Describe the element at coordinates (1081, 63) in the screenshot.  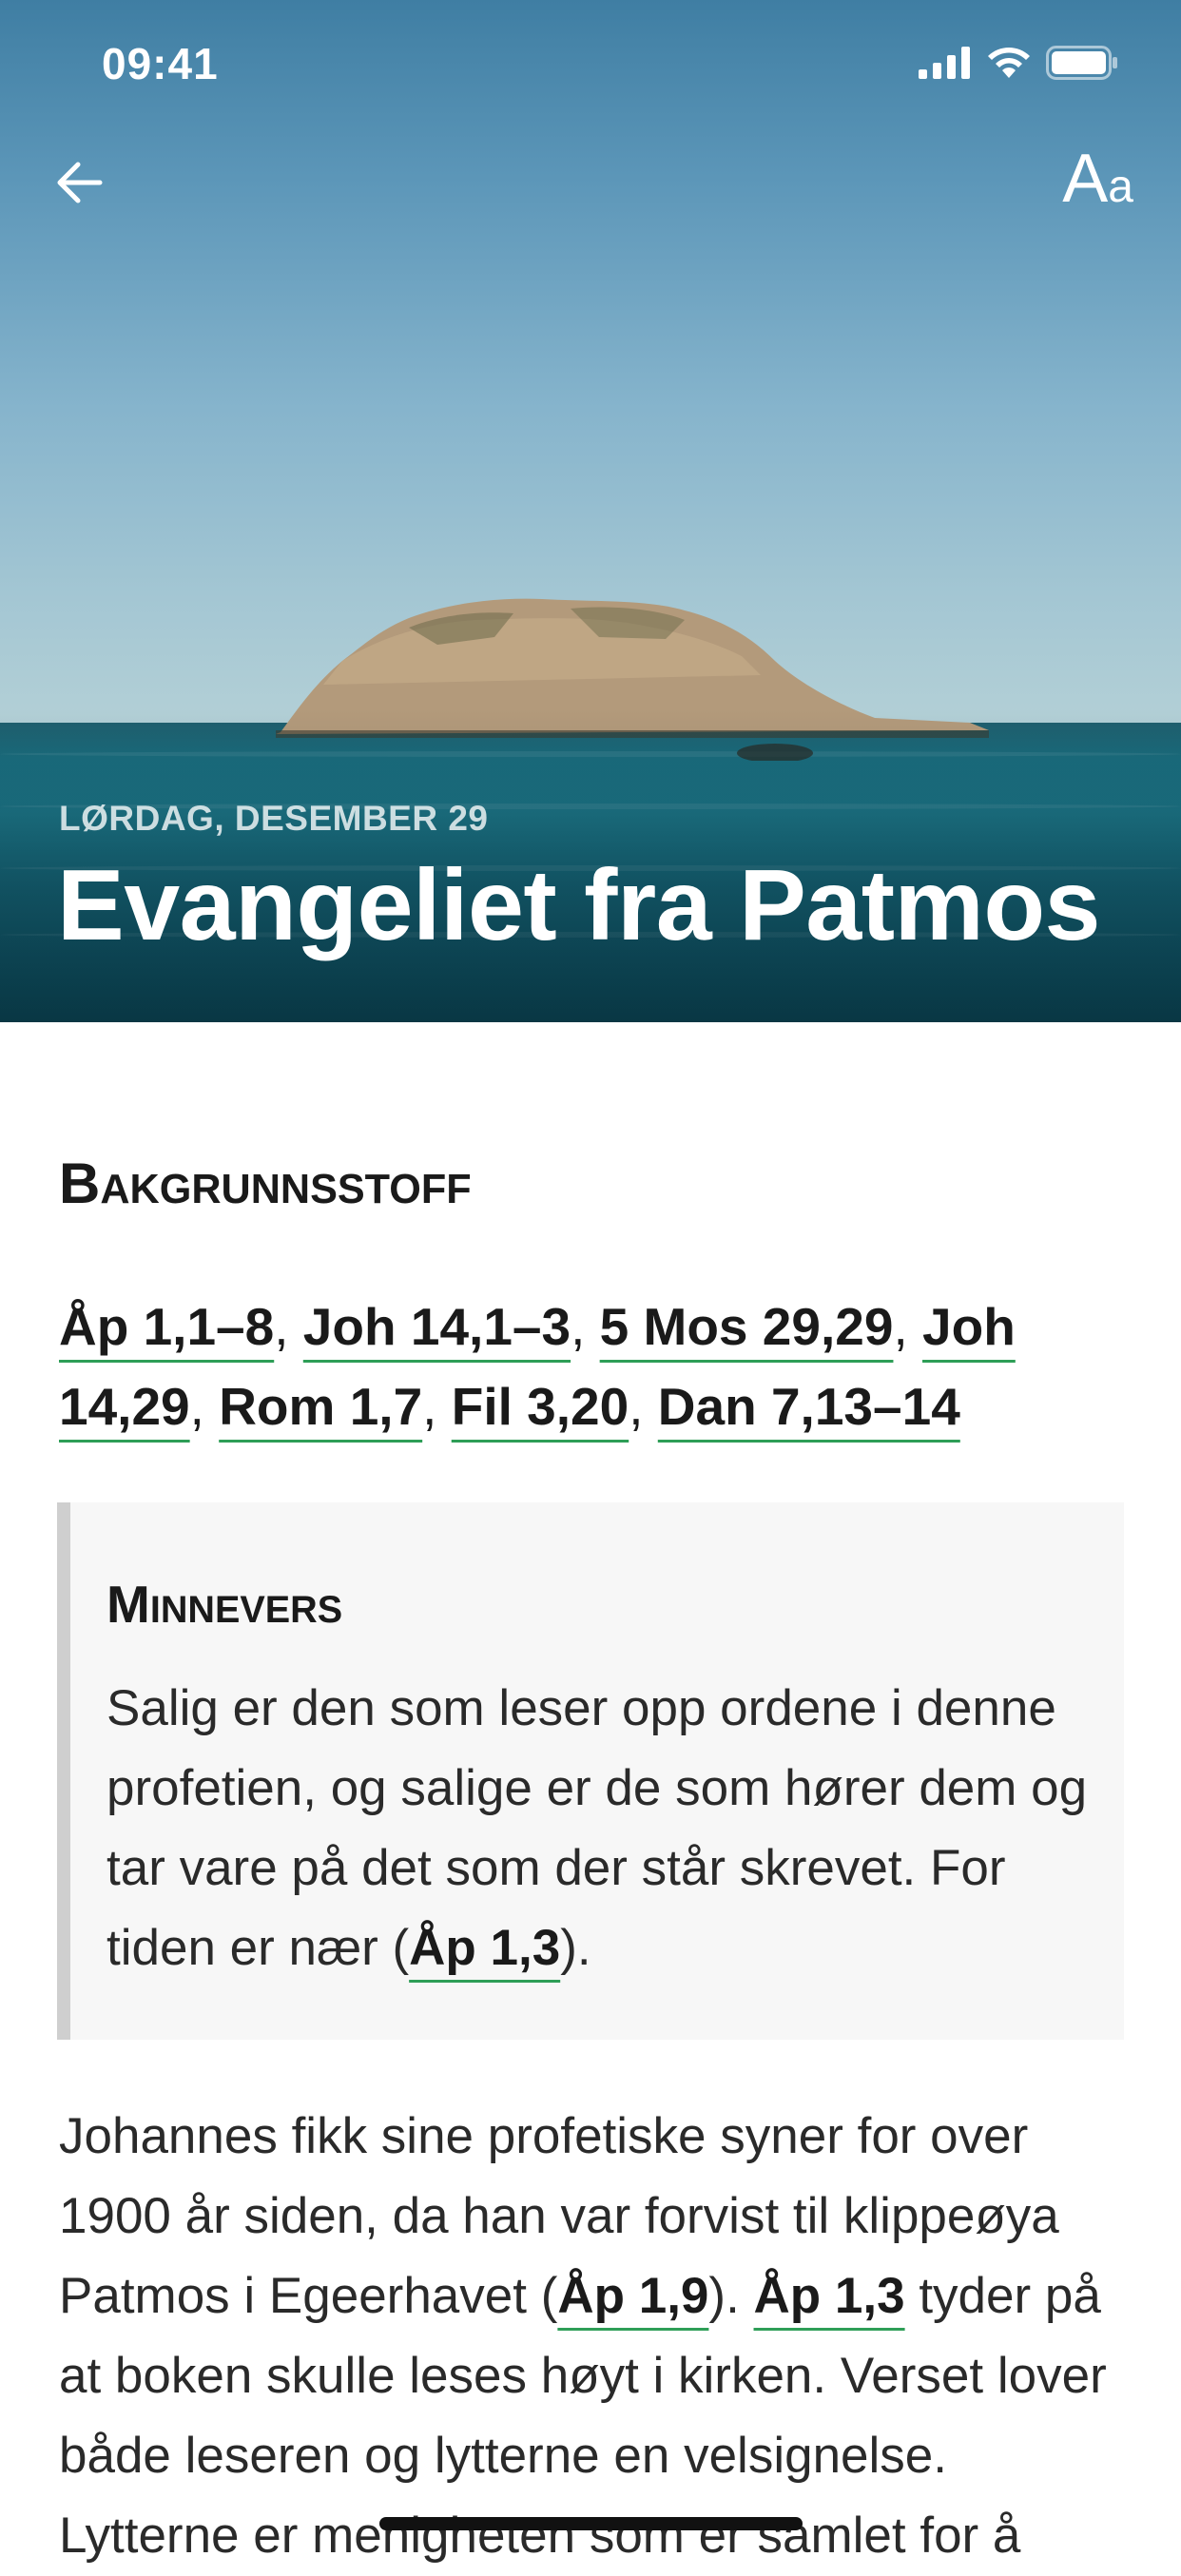
I see `battery-icon` at that location.